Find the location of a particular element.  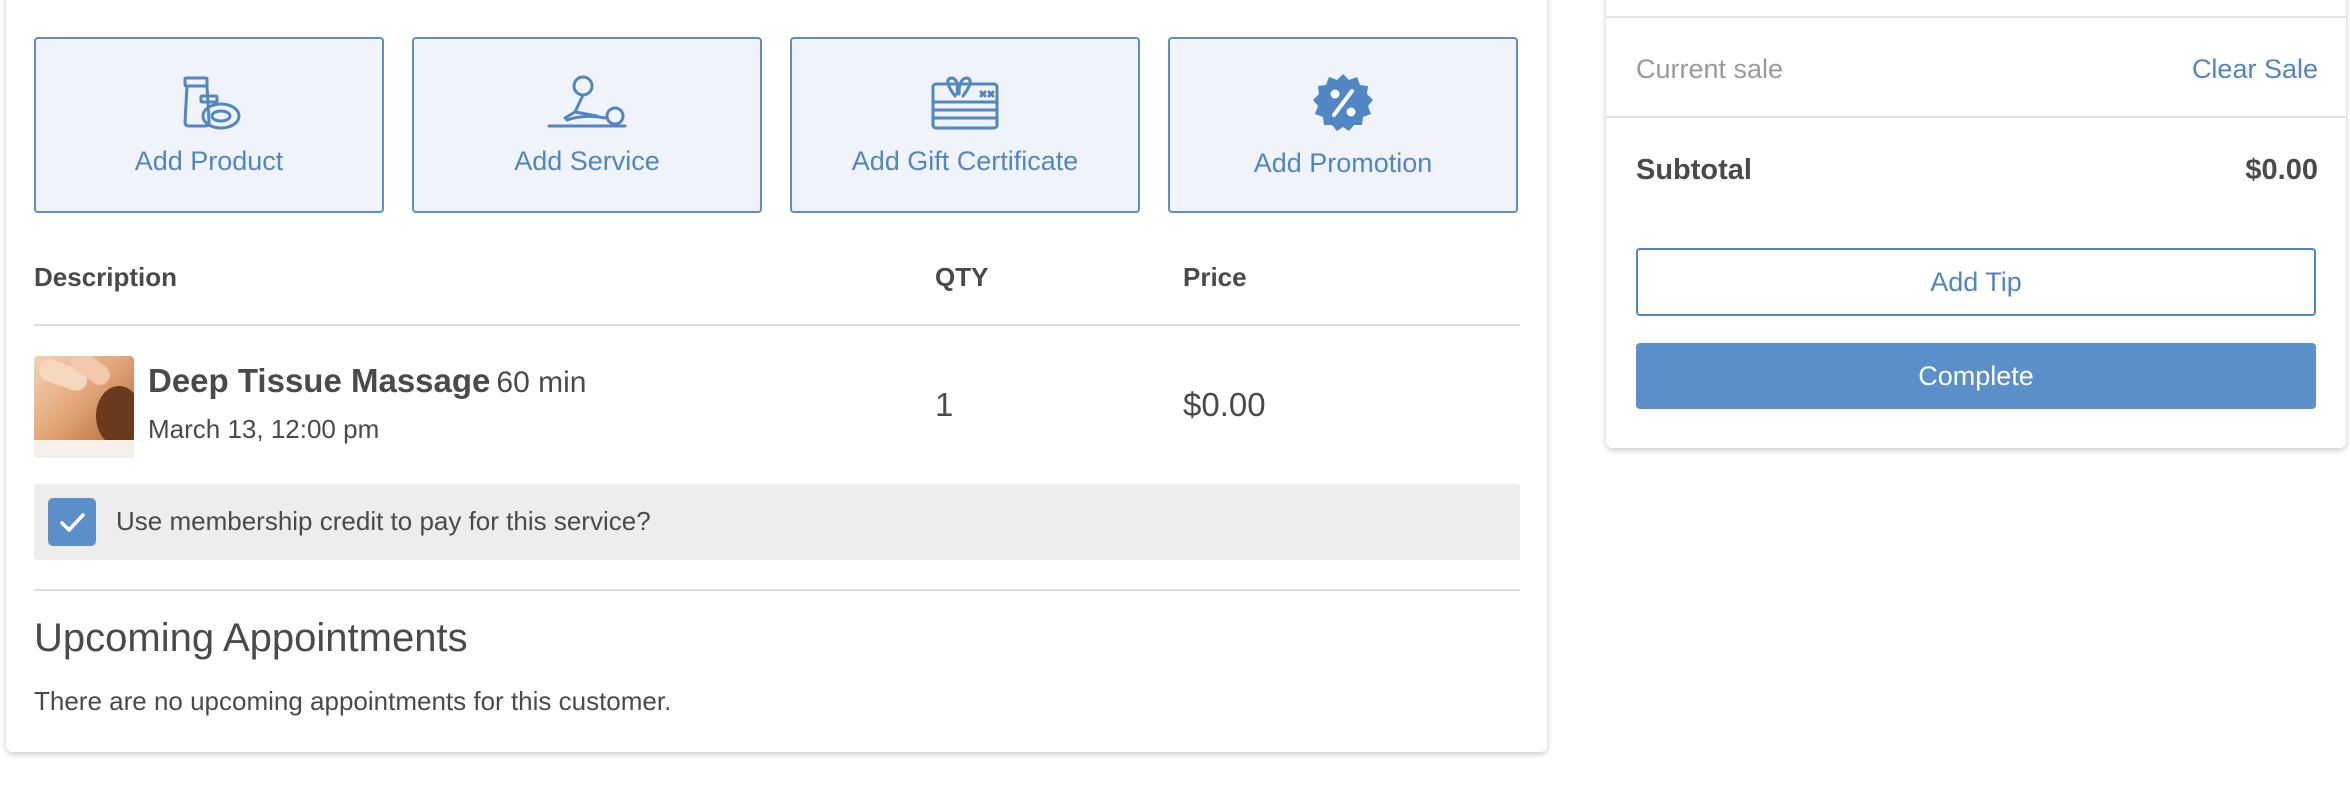

membership-credit-checkbox is located at coordinates (72, 522).